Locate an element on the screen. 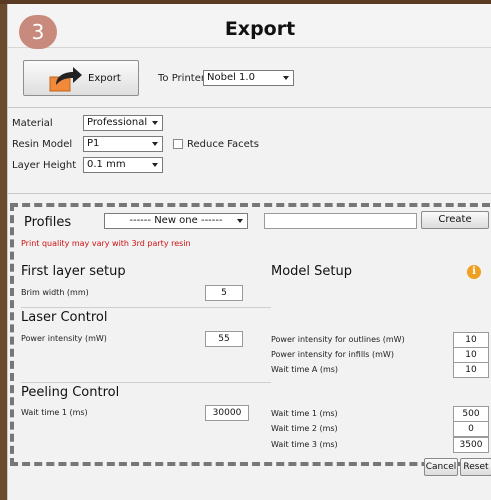  power-intensity-label: Power intensity (mW) is located at coordinates (64, 338).